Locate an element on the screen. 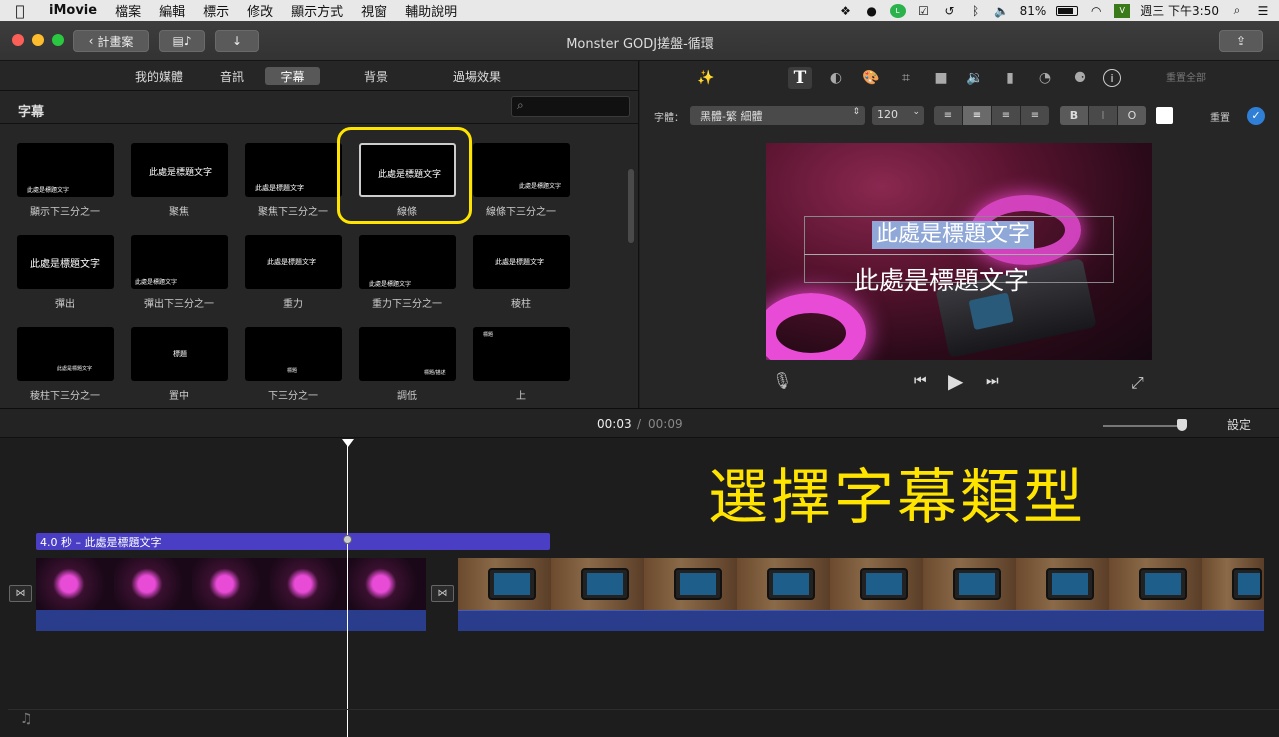 The height and width of the screenshot is (737, 1279). info-icon: i is located at coordinates (1112, 78).